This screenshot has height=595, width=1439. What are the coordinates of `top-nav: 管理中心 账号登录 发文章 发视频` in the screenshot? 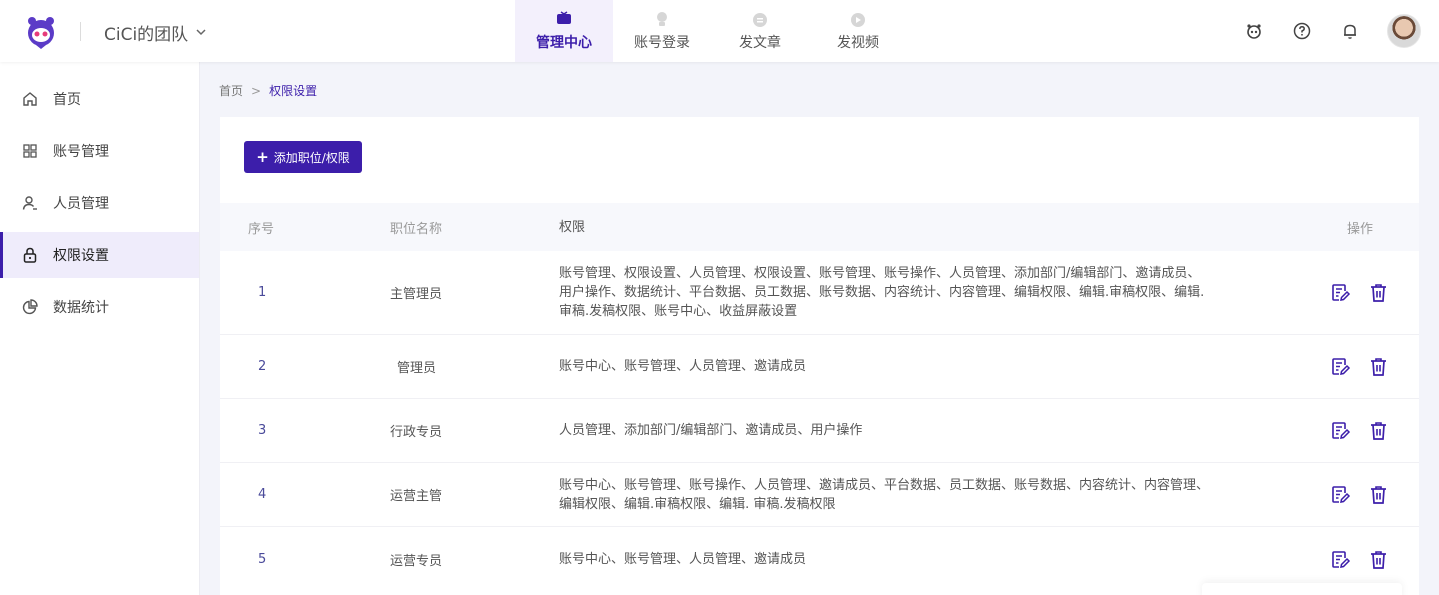 It's located at (711, 31).